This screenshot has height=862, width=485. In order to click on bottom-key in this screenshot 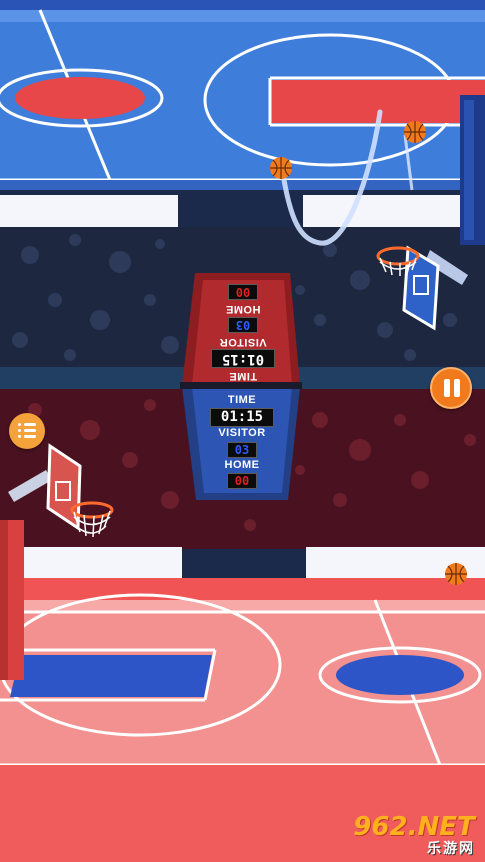, I will do `click(111, 676)`.